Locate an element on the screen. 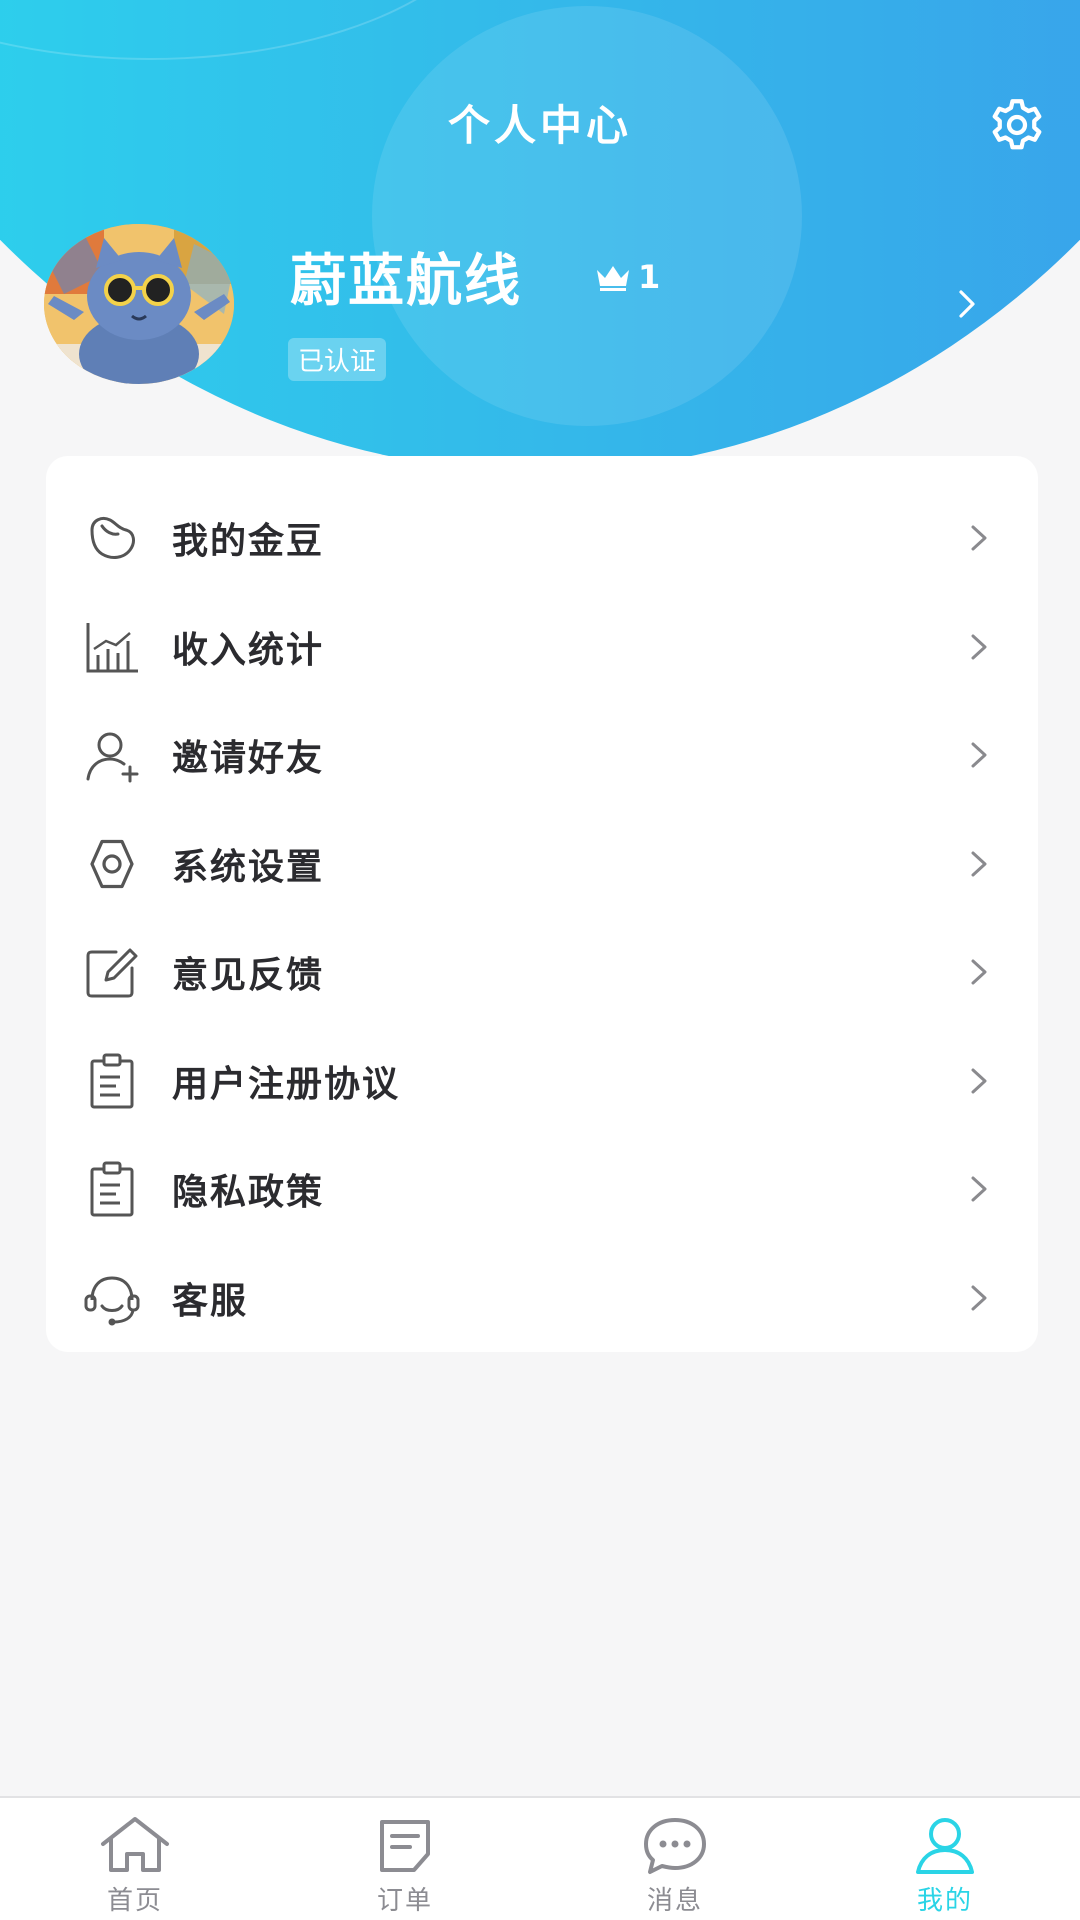 The image size is (1080, 1920). tab-orders: 订单 is located at coordinates (405, 1859).